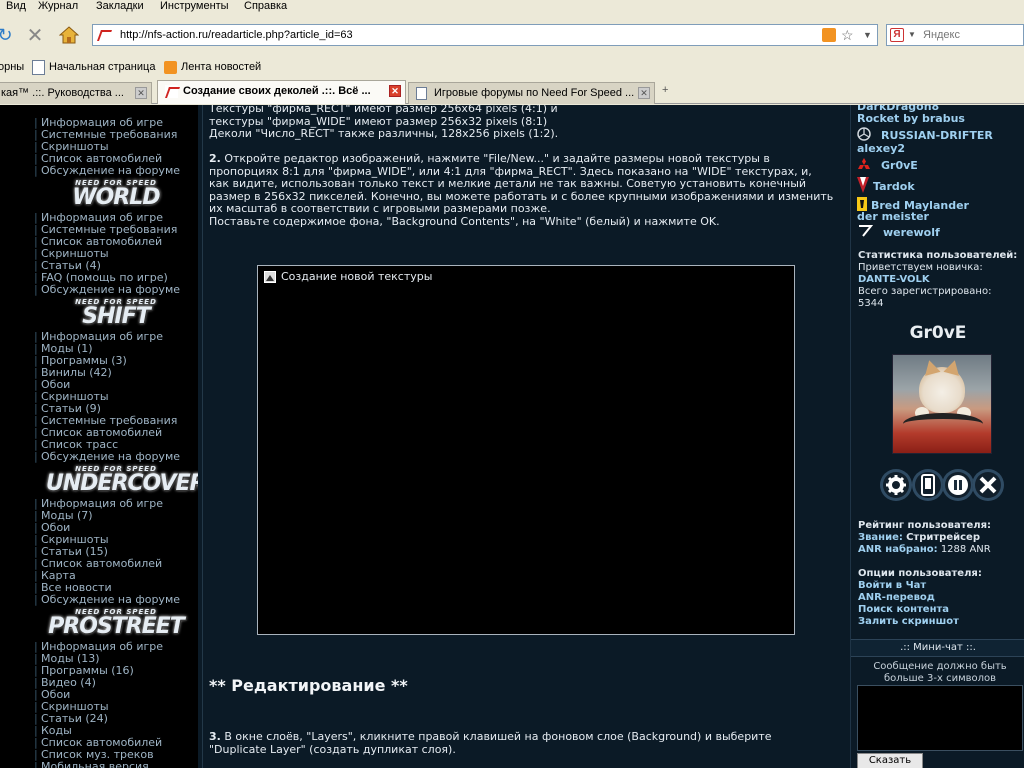  What do you see at coordinates (308, 685) in the screenshot?
I see `section-heading: ** Редактирование **` at bounding box center [308, 685].